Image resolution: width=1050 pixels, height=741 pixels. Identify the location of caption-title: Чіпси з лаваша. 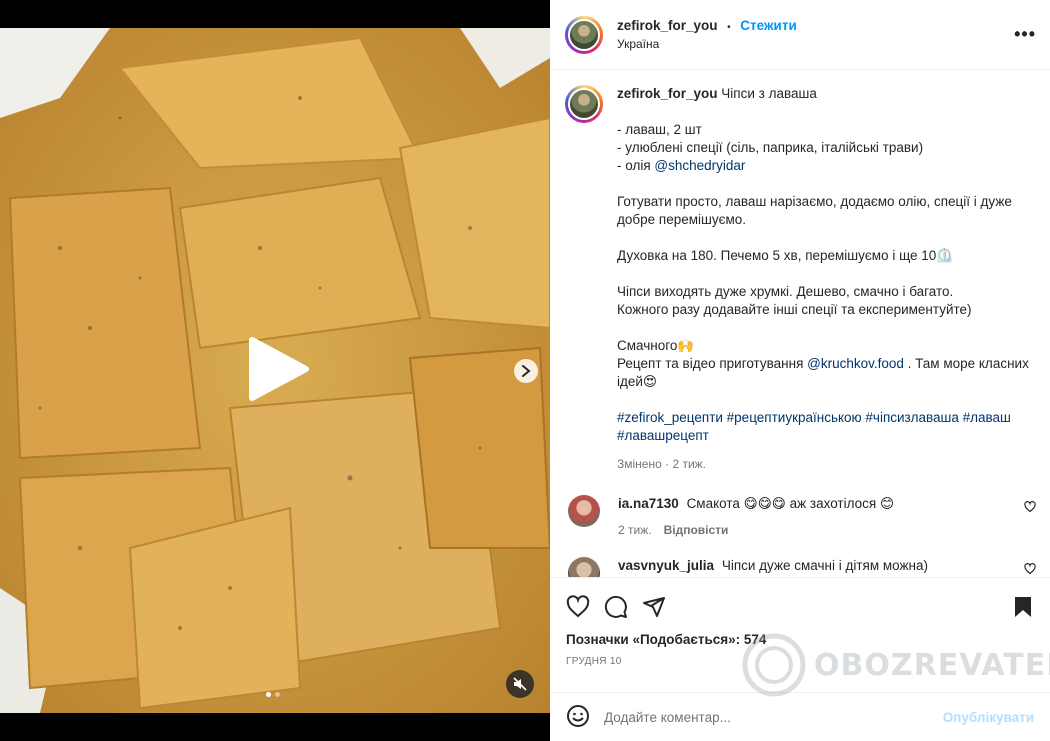
(769, 93).